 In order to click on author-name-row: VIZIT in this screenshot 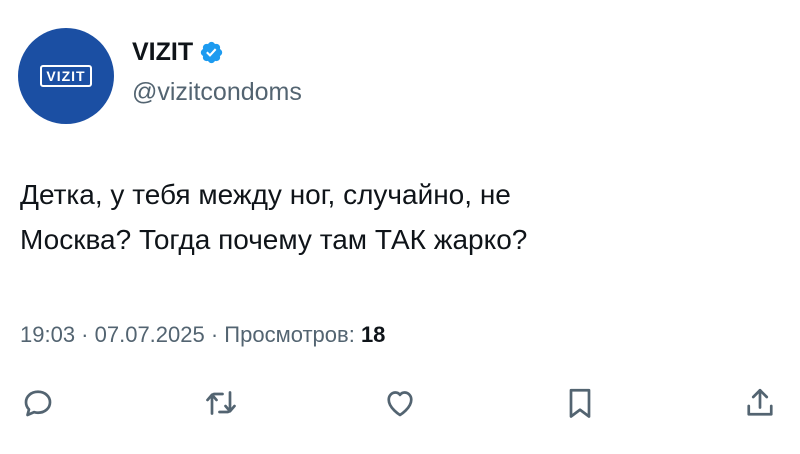, I will do `click(178, 52)`.